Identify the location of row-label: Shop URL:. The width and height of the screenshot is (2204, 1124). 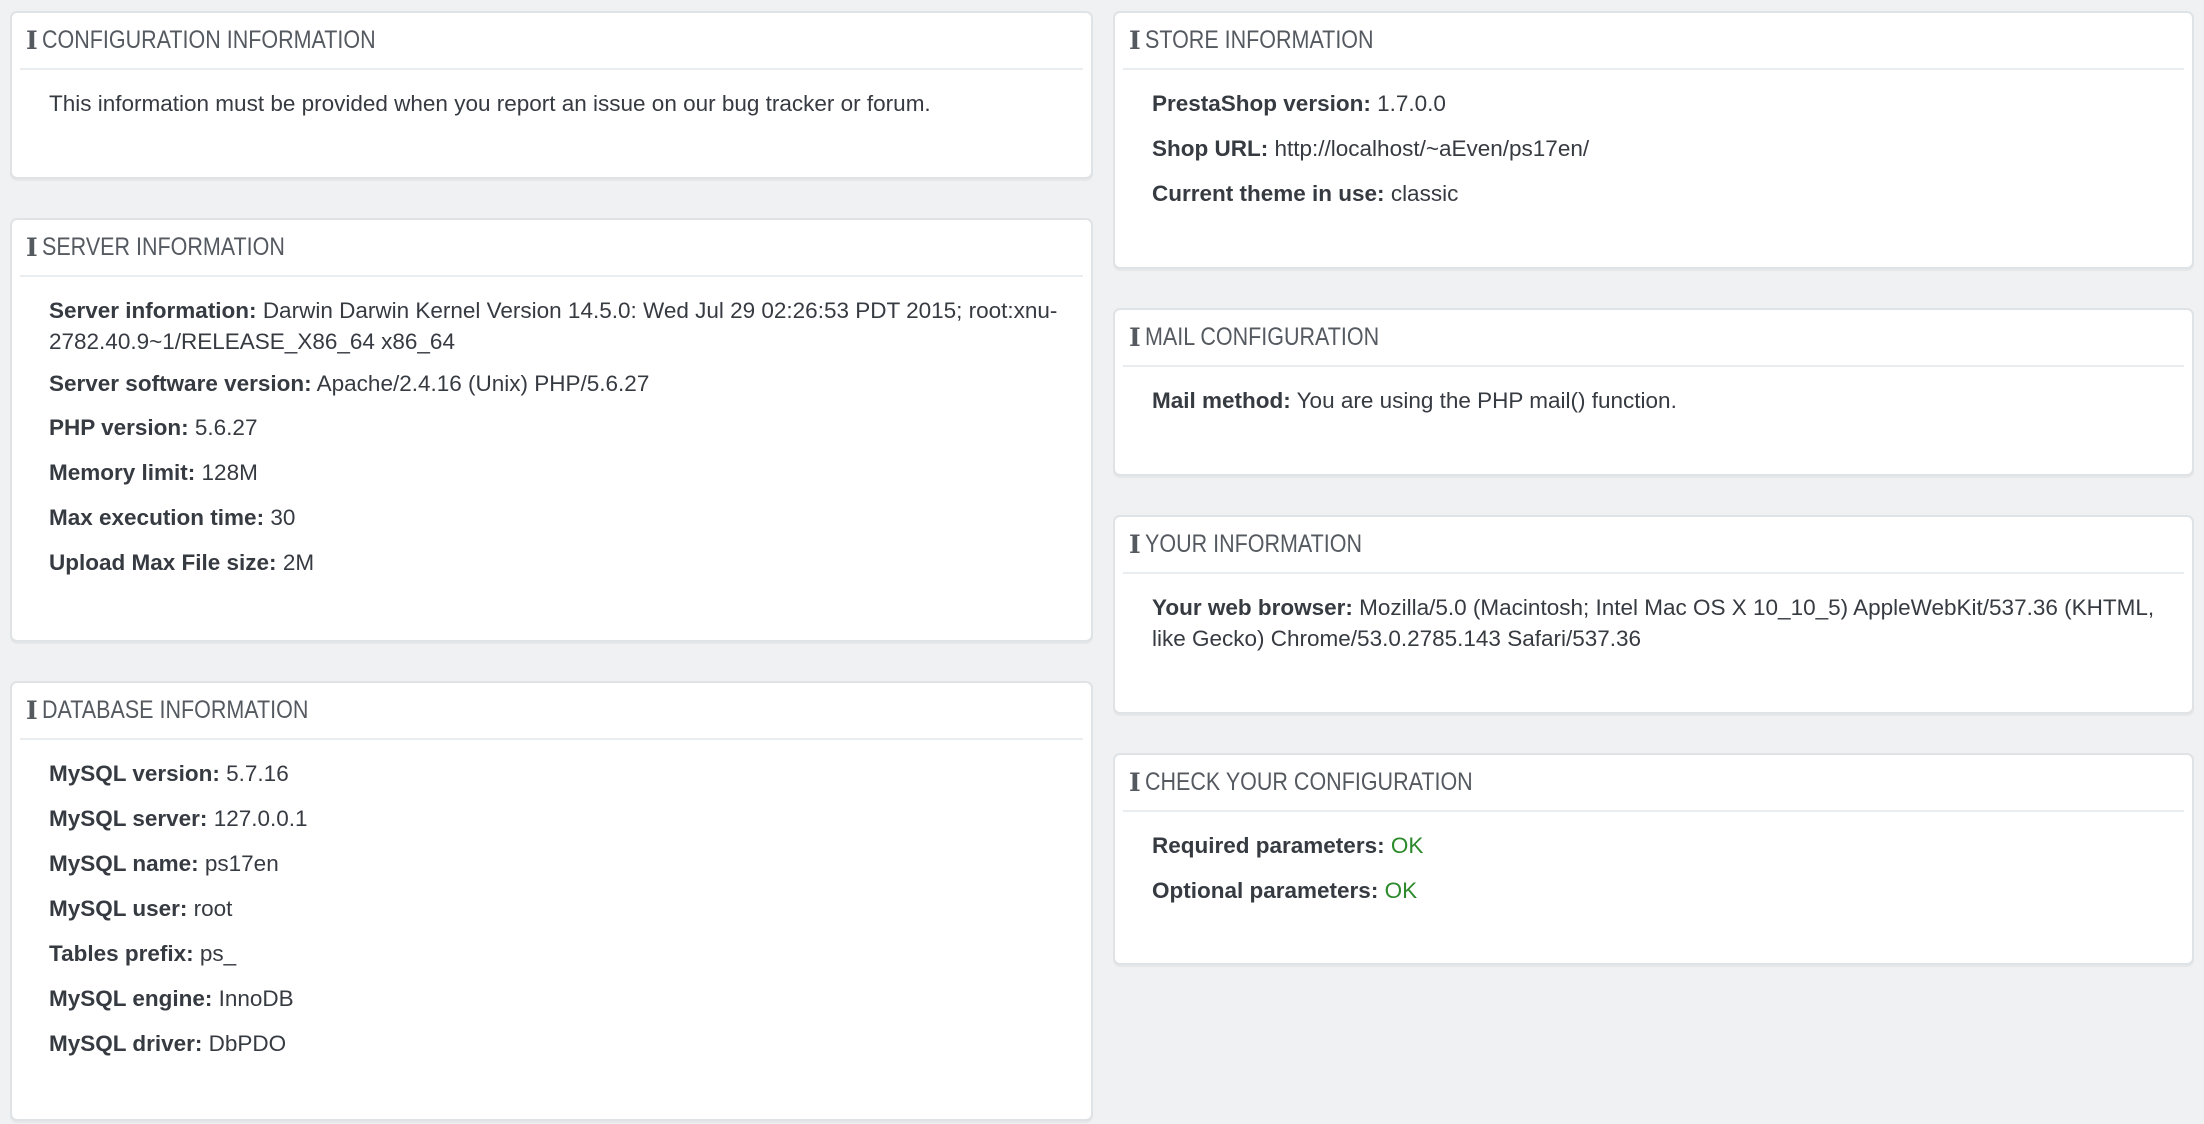
(1210, 148).